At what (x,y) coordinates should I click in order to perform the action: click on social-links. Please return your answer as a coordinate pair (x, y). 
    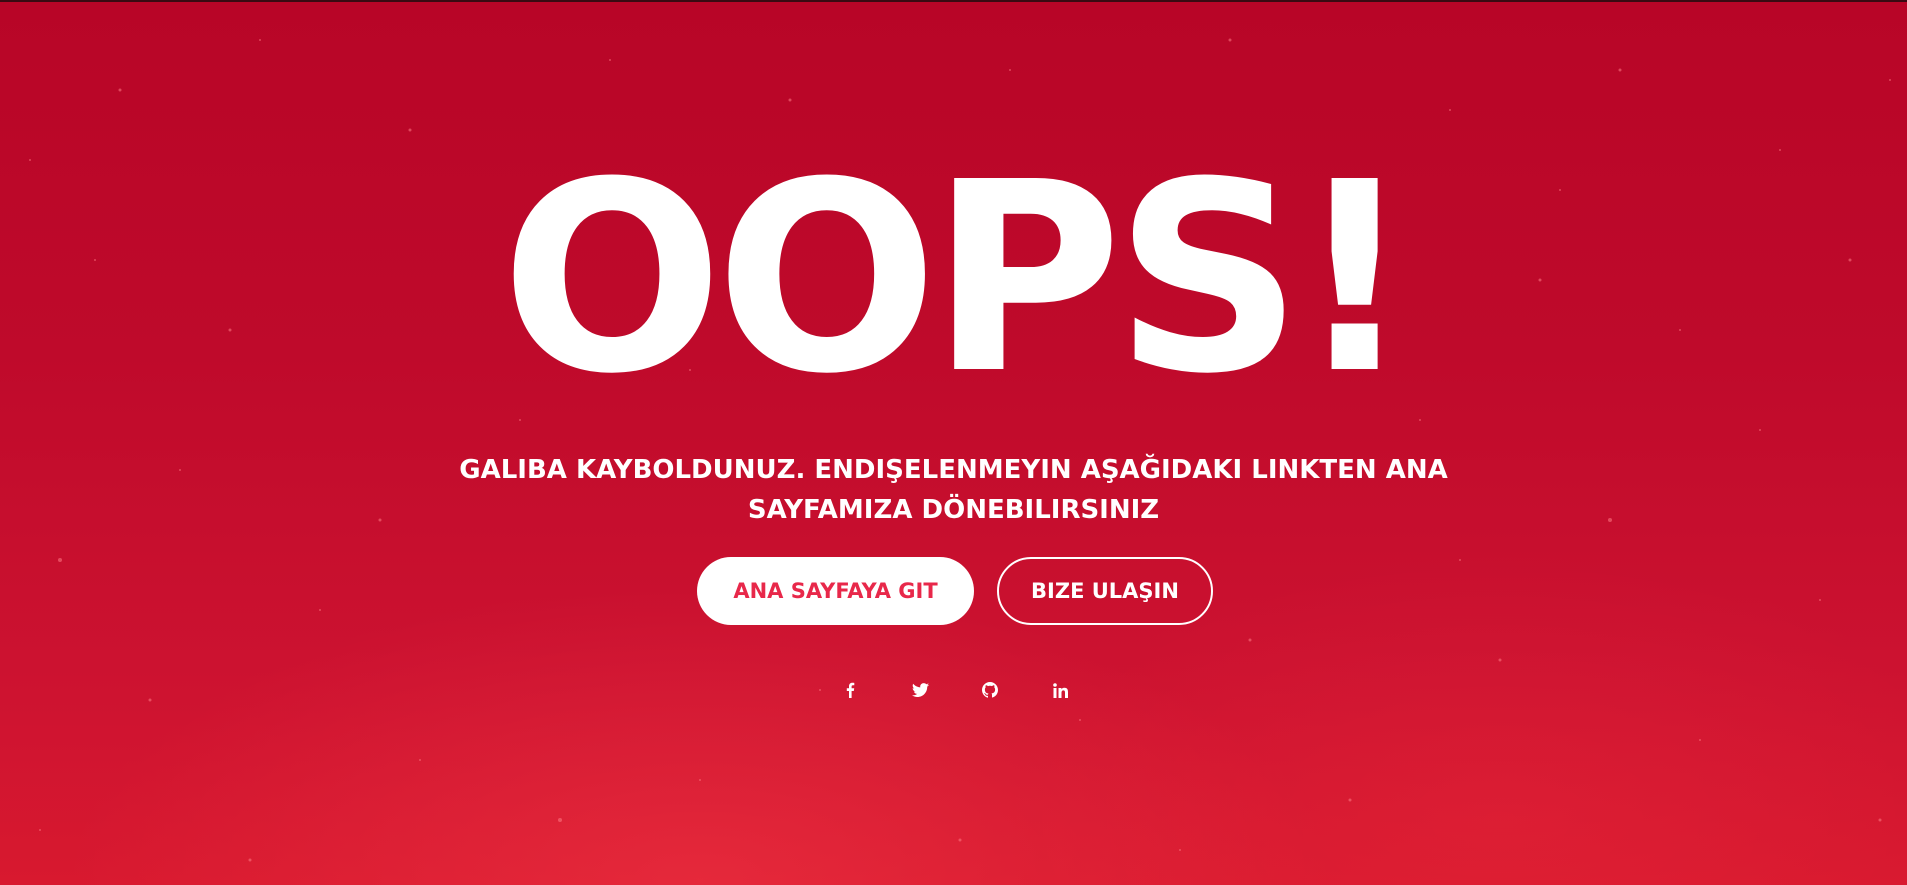
    Looking at the image, I should click on (953, 690).